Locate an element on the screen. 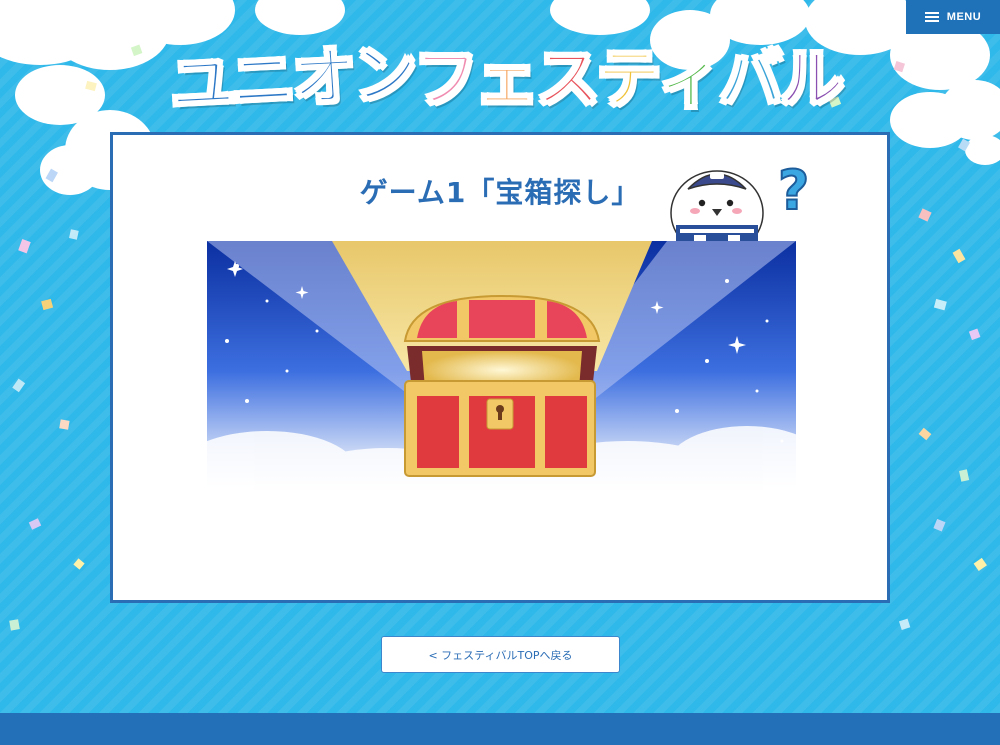 The image size is (1000, 745). logo-char: ル is located at coordinates (812, 80).